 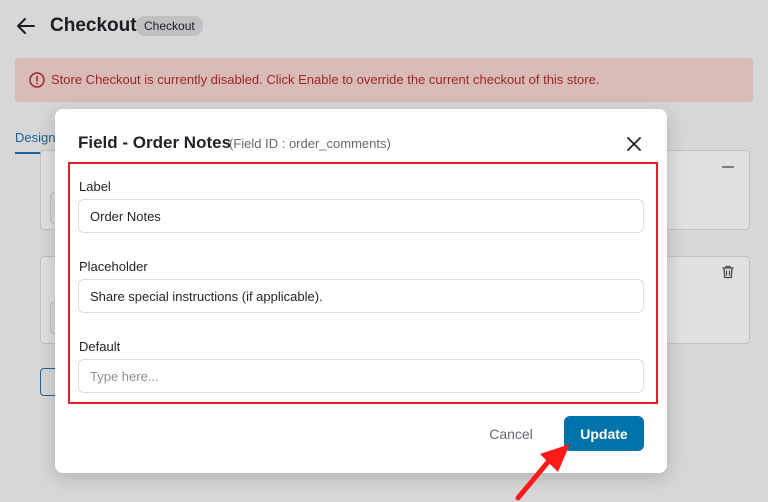 I want to click on close-button, so click(x=634, y=144).